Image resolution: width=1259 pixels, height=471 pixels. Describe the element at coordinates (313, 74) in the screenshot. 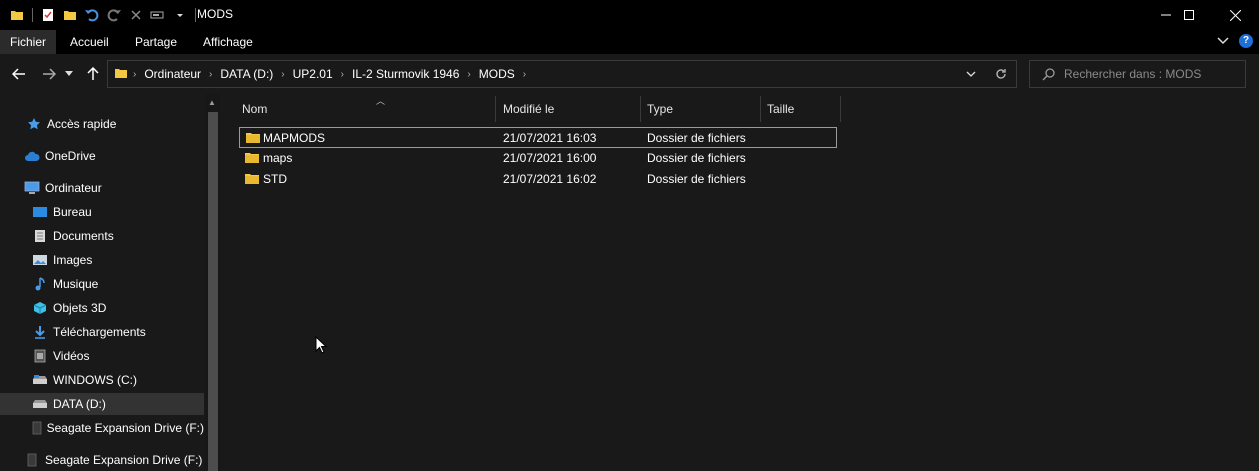

I see `crumb-up2: UP2.01` at that location.